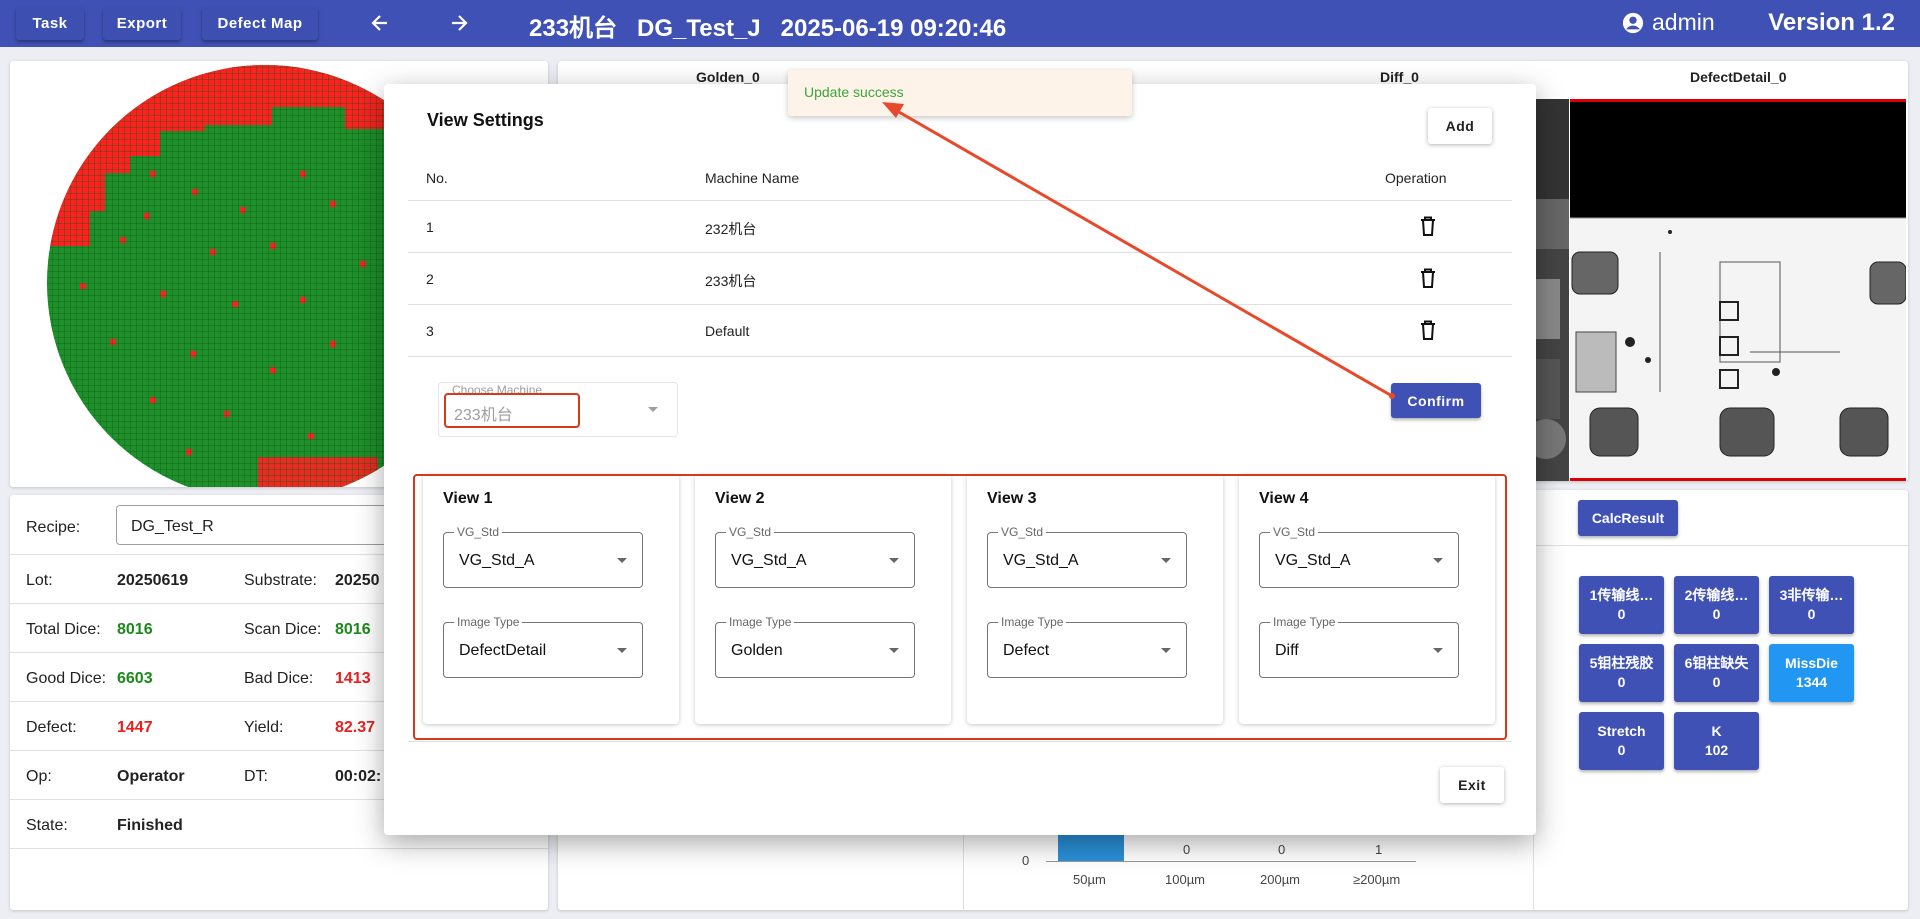 This screenshot has width=1920, height=919. What do you see at coordinates (960, 93) in the screenshot?
I see `success-toast: Update success` at bounding box center [960, 93].